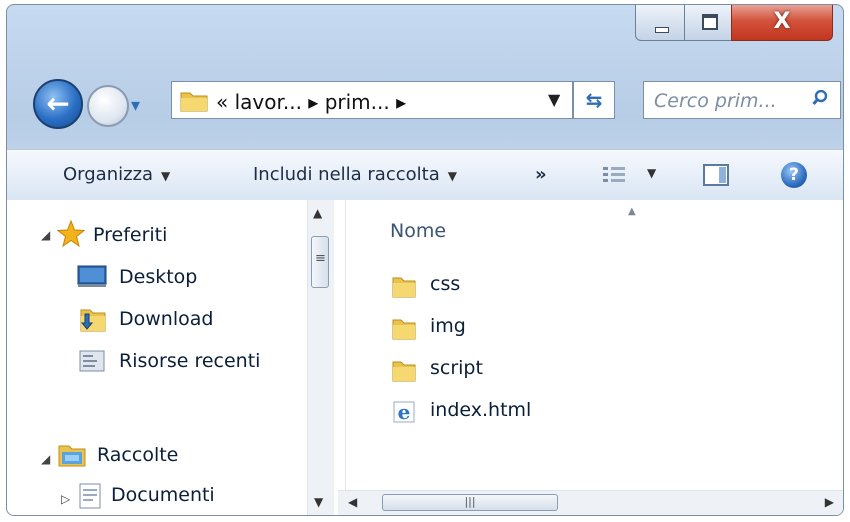 The image size is (850, 522). What do you see at coordinates (130, 235) in the screenshot?
I see `nav-favorites: Preferiti` at bounding box center [130, 235].